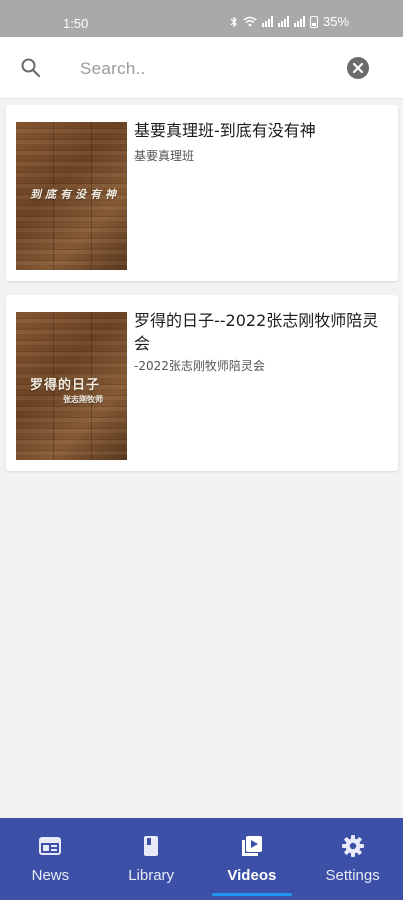  What do you see at coordinates (250, 21) in the screenshot?
I see `wifi-icon` at bounding box center [250, 21].